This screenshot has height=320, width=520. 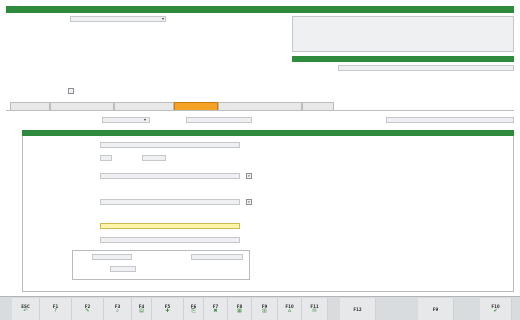 I want to click on delete-icon: ✖, so click(x=215, y=311).